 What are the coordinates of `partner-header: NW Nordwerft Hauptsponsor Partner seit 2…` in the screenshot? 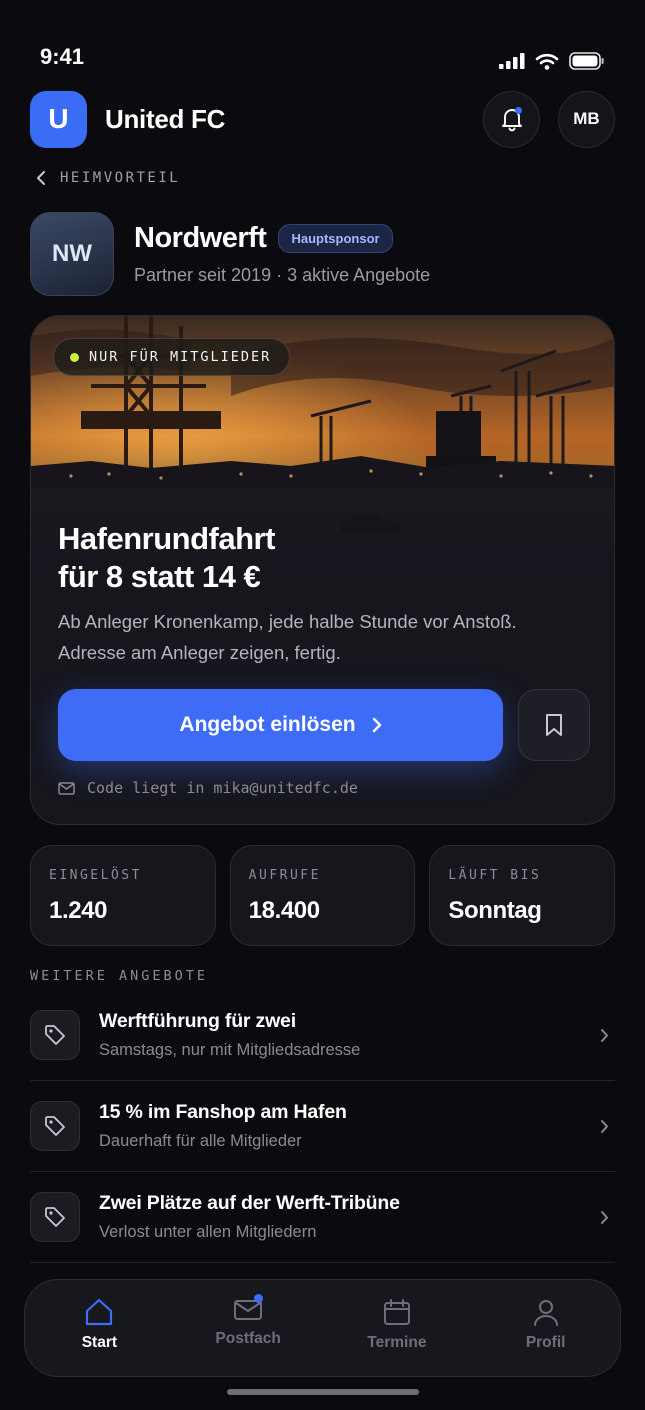 It's located at (322, 254).